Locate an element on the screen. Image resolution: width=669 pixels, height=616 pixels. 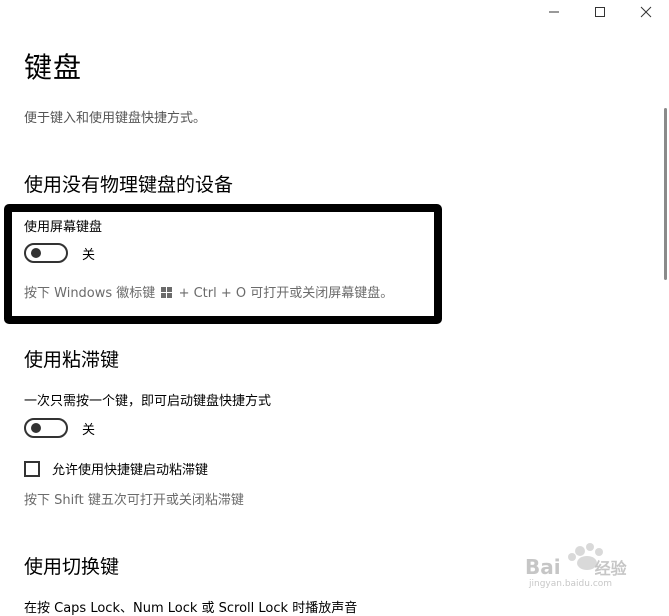
minimize-button is located at coordinates (554, 12).